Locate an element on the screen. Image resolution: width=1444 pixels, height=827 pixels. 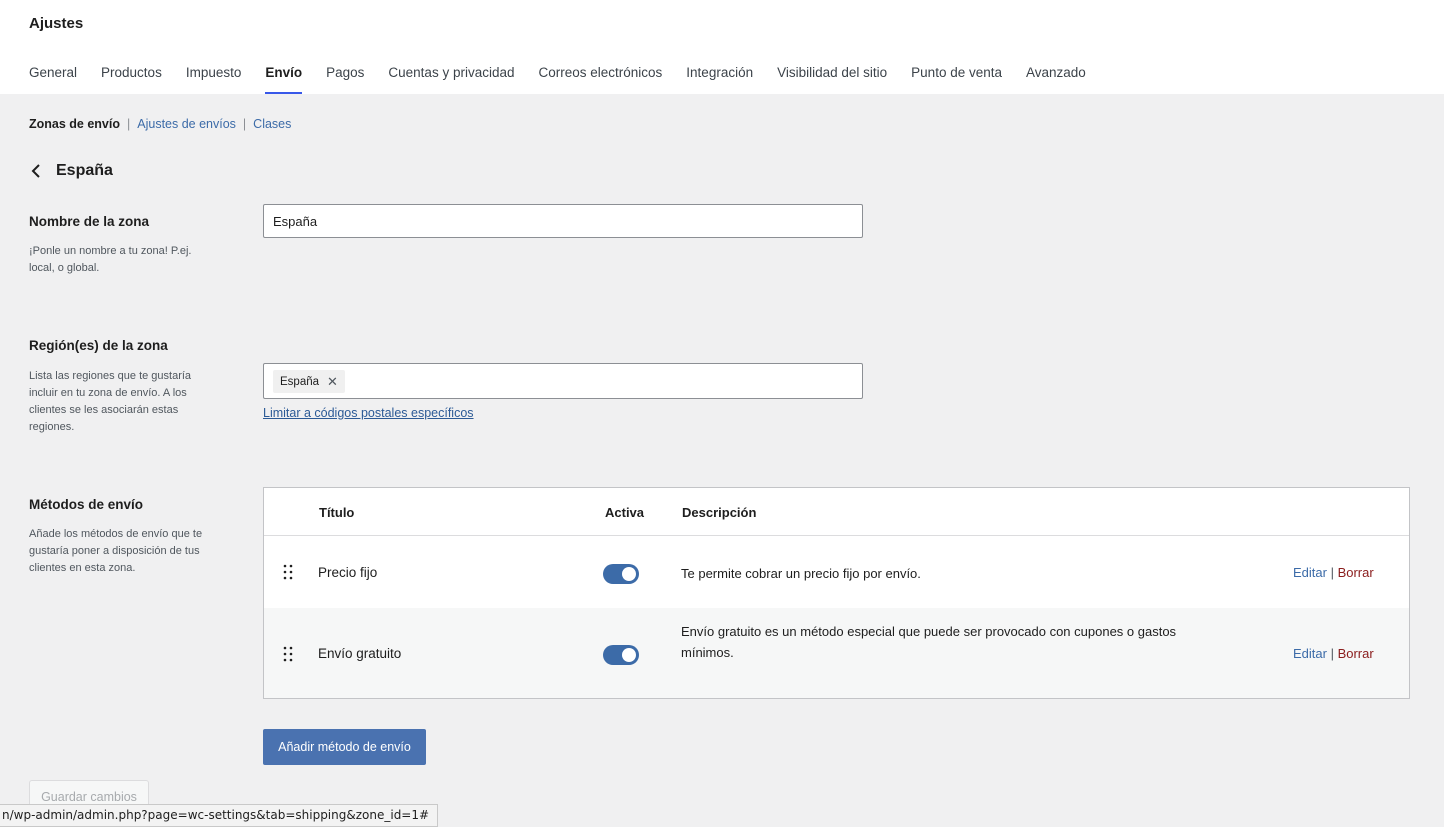
zone-header: España is located at coordinates (72, 171).